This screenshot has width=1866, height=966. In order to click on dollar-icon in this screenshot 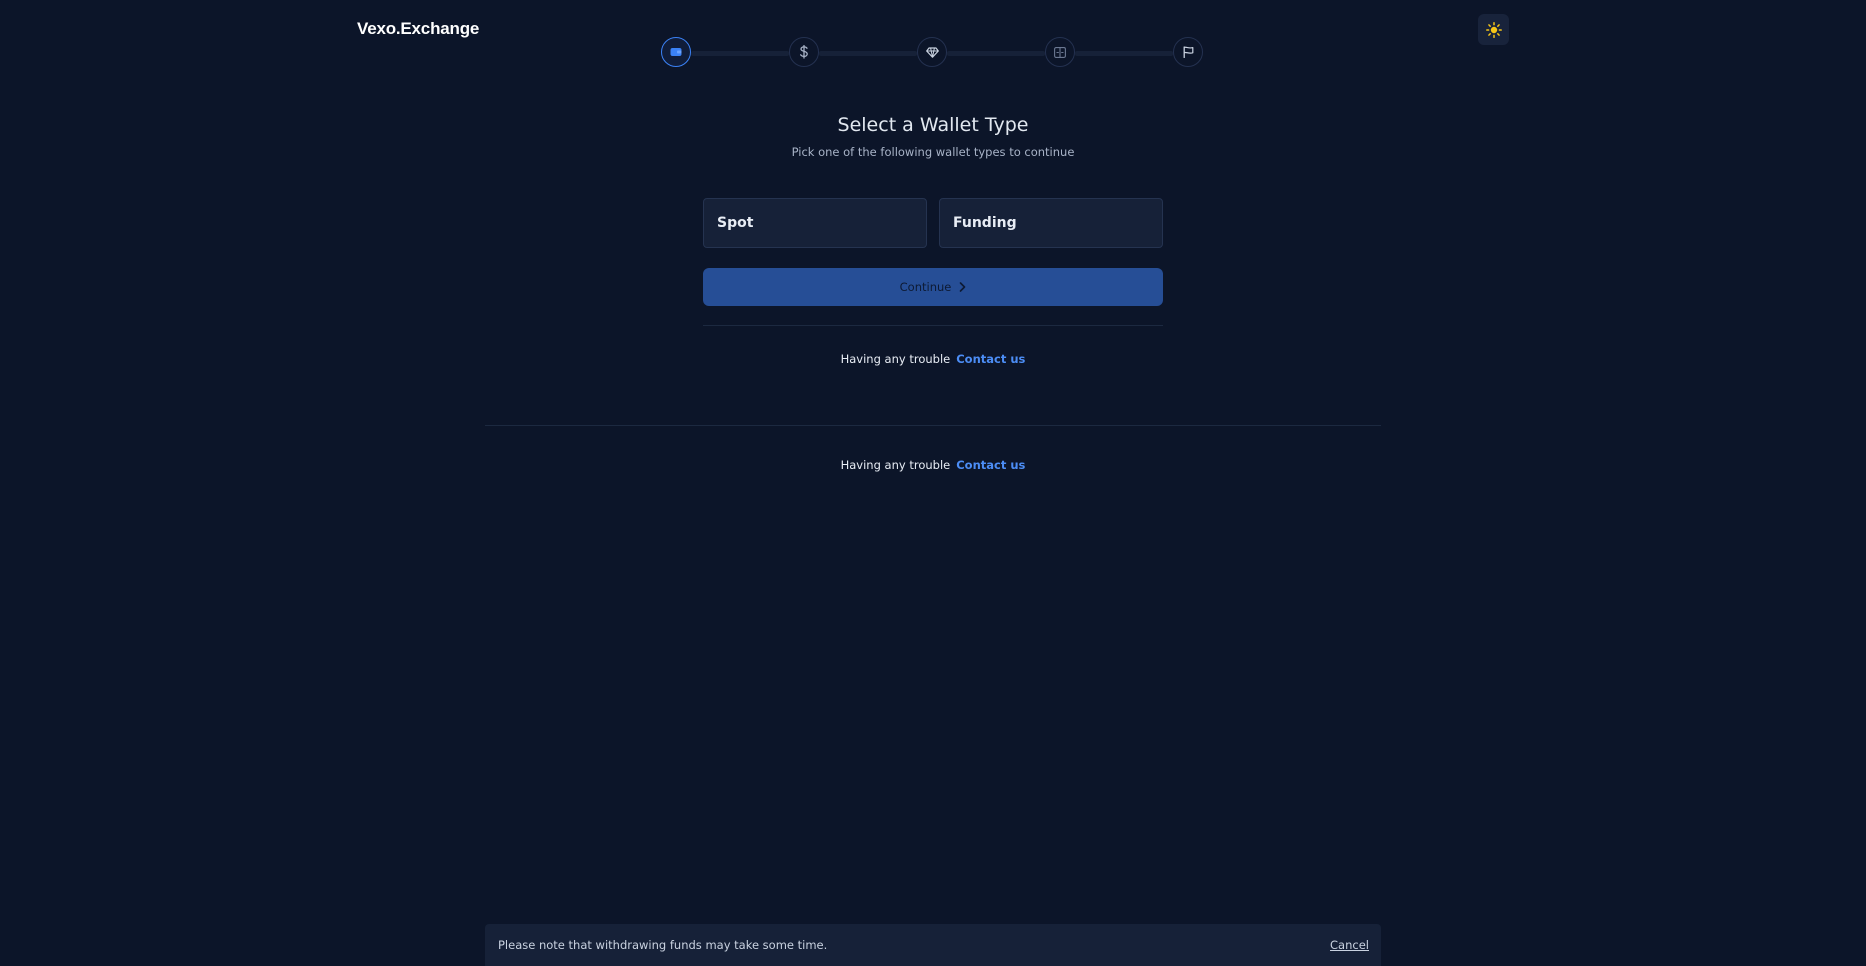, I will do `click(804, 52)`.